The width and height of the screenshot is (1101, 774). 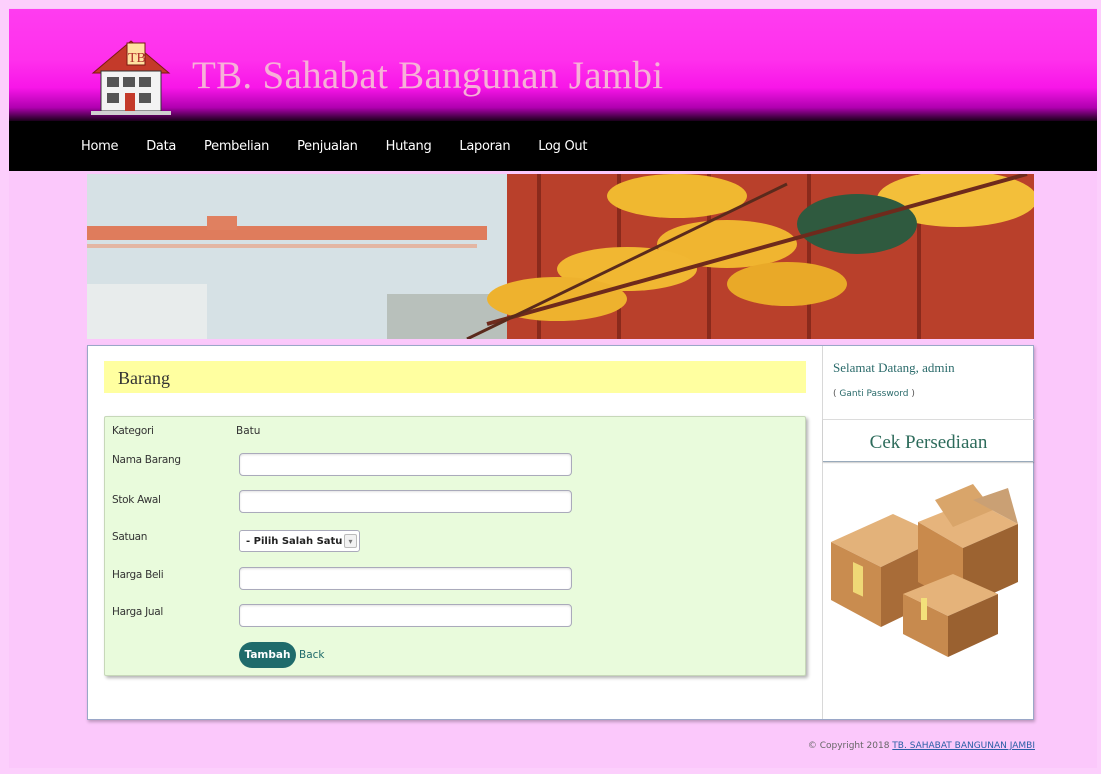 What do you see at coordinates (350, 541) in the screenshot?
I see `chevron-down-icon: ▾` at bounding box center [350, 541].